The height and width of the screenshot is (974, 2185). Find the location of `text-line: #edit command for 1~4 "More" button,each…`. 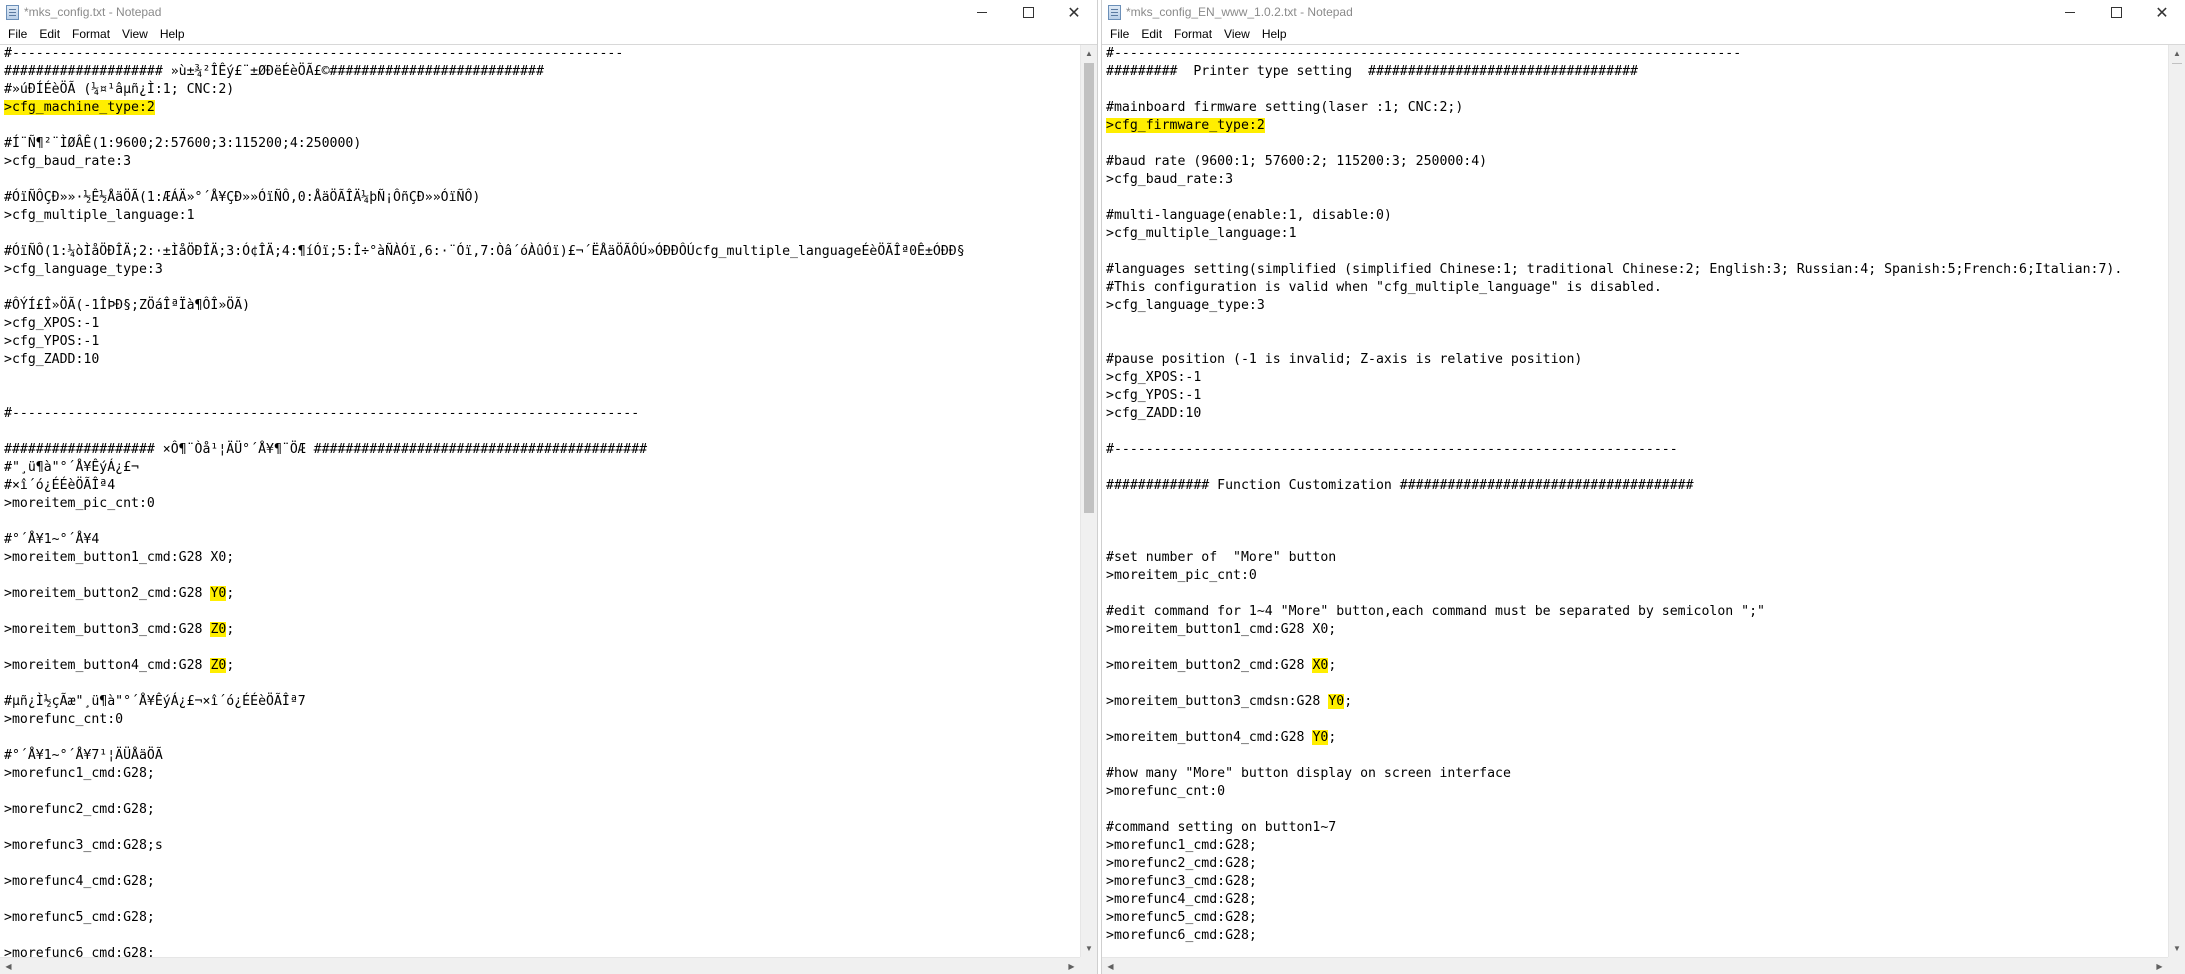

text-line: #edit command for 1~4 "More" button,each… is located at coordinates (1636, 612).